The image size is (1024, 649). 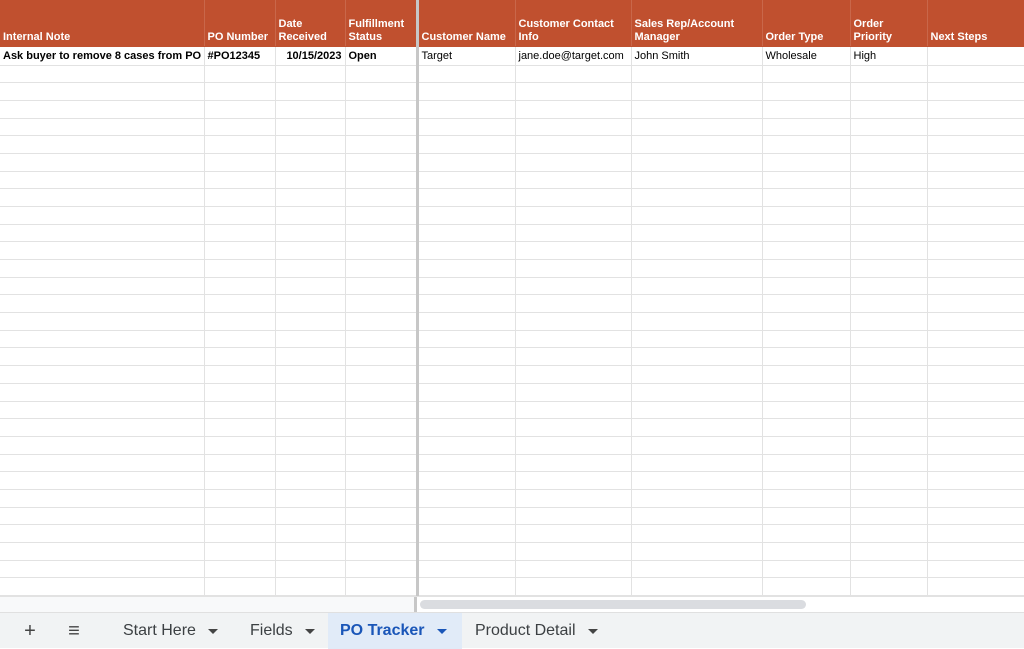 What do you see at coordinates (536, 631) in the screenshot?
I see `tab-product-detail: Product Detail` at bounding box center [536, 631].